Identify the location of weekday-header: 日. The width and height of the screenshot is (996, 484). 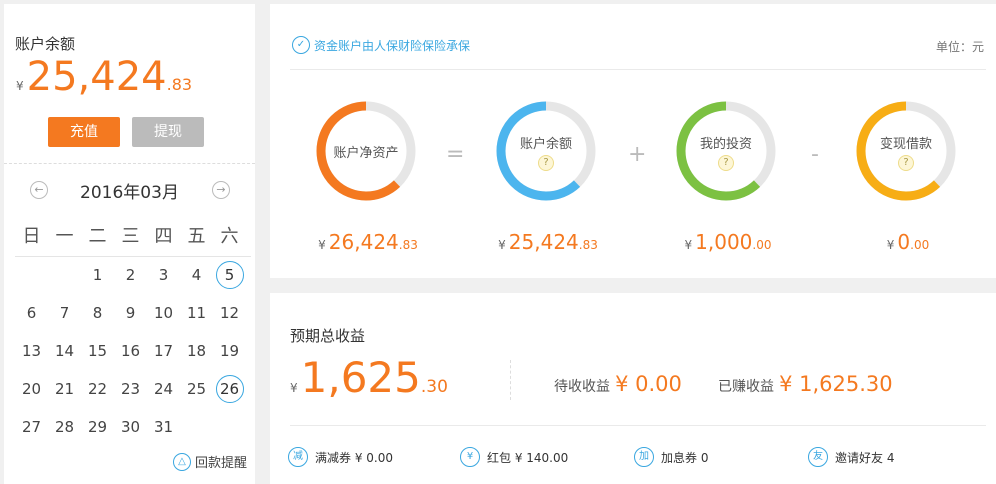
(31, 236).